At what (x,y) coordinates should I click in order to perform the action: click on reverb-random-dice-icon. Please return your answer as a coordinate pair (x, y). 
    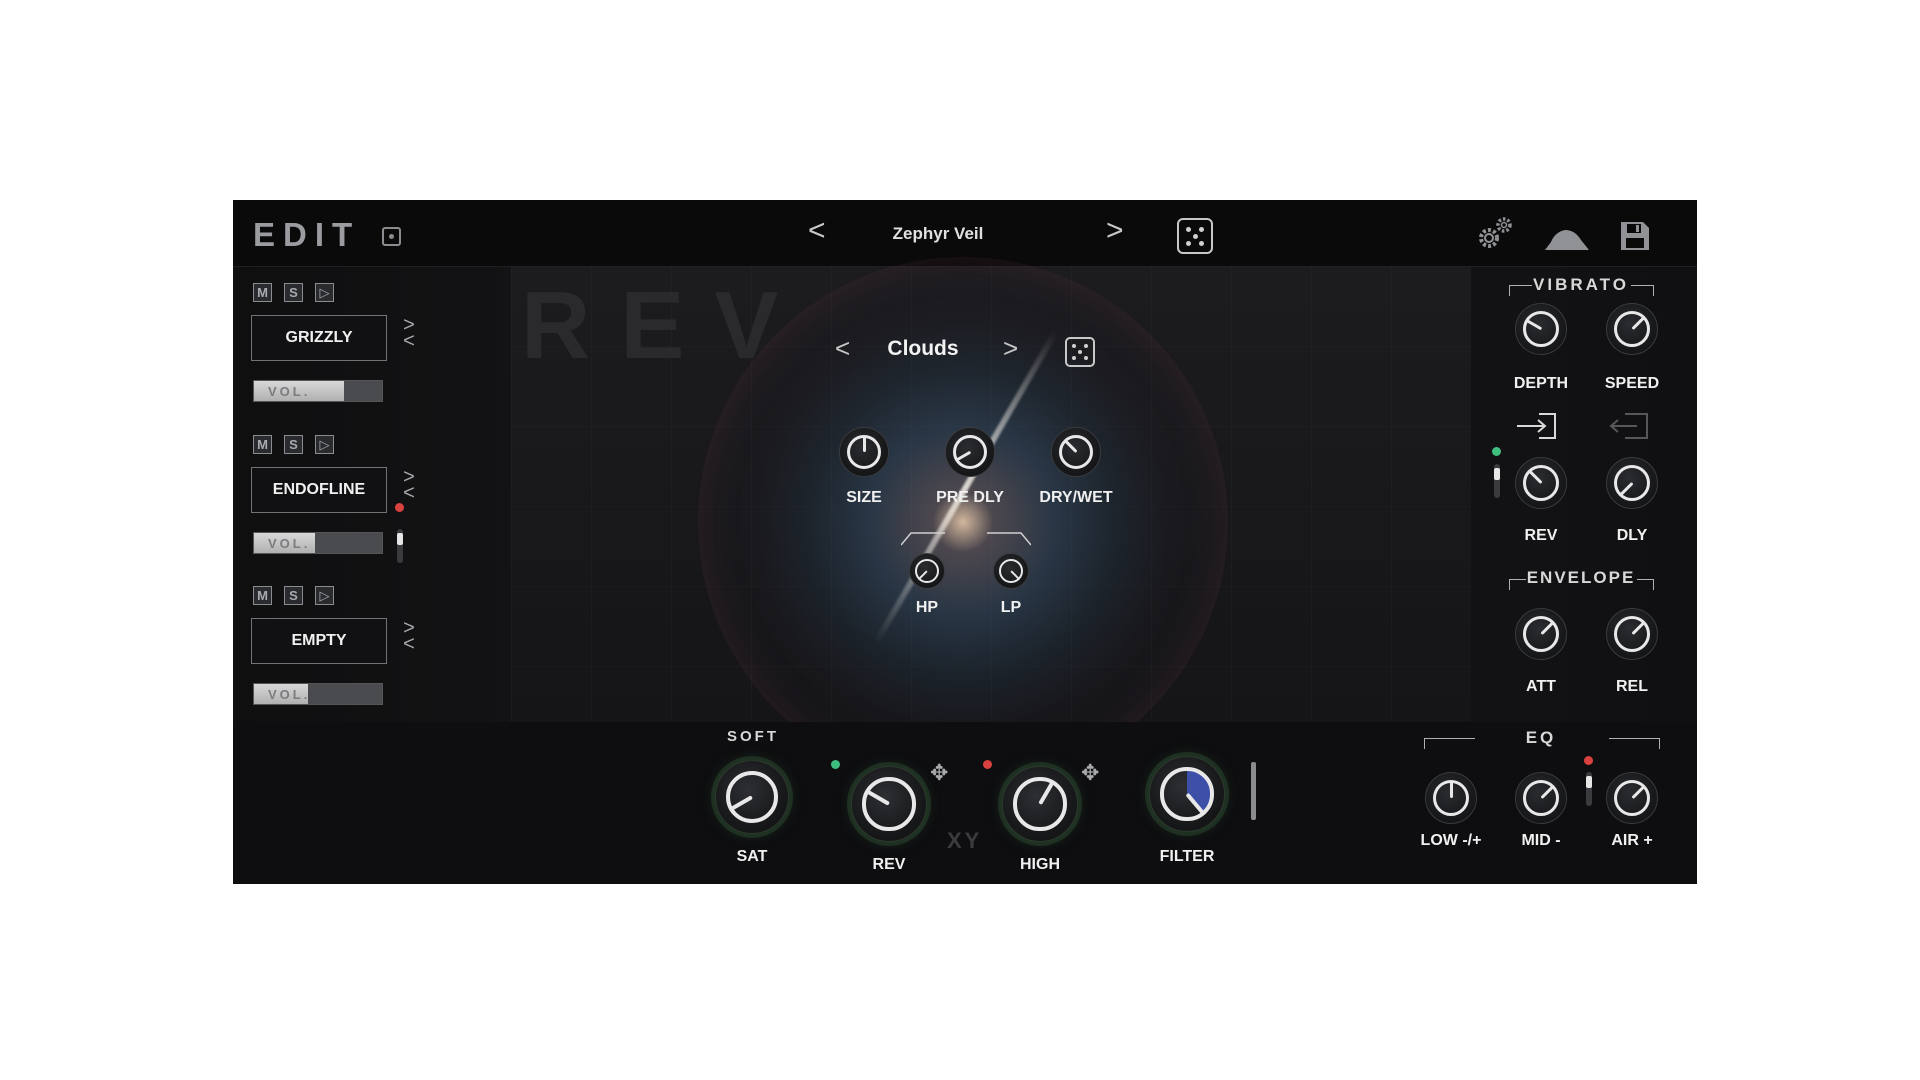
    Looking at the image, I should click on (1080, 352).